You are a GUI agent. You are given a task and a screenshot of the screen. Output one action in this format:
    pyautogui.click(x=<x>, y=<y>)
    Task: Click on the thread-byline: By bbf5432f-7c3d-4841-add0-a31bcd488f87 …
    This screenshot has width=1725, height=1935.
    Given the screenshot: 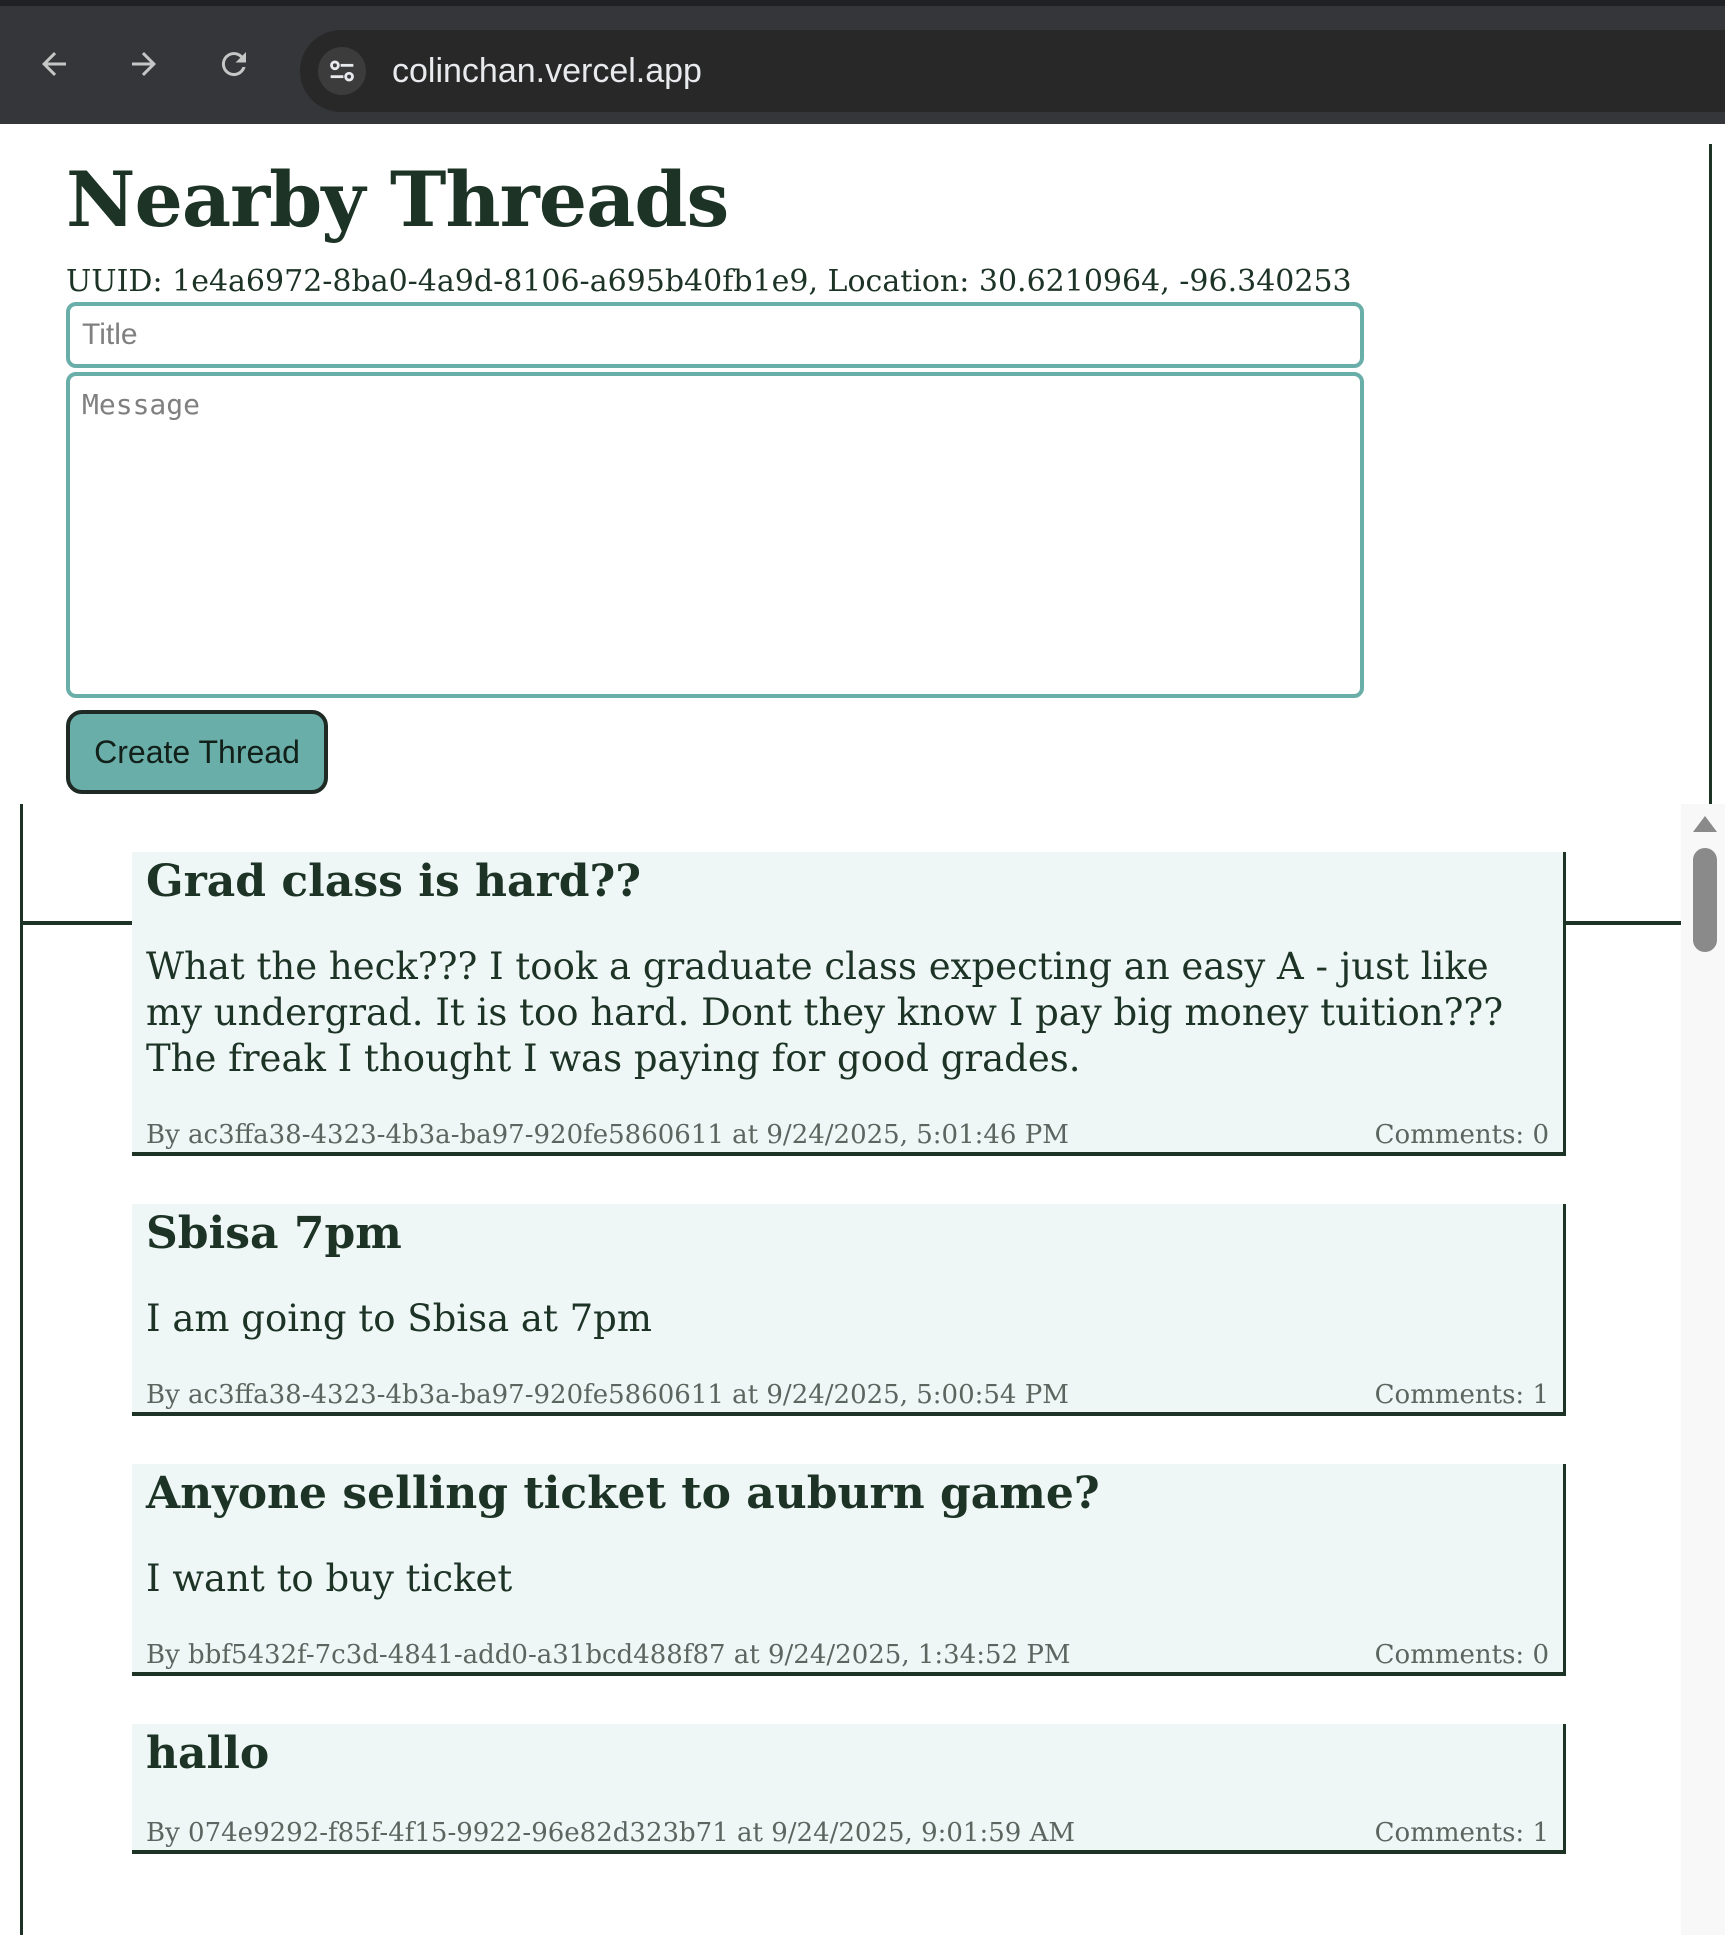 What is the action you would take?
    pyautogui.click(x=608, y=1655)
    